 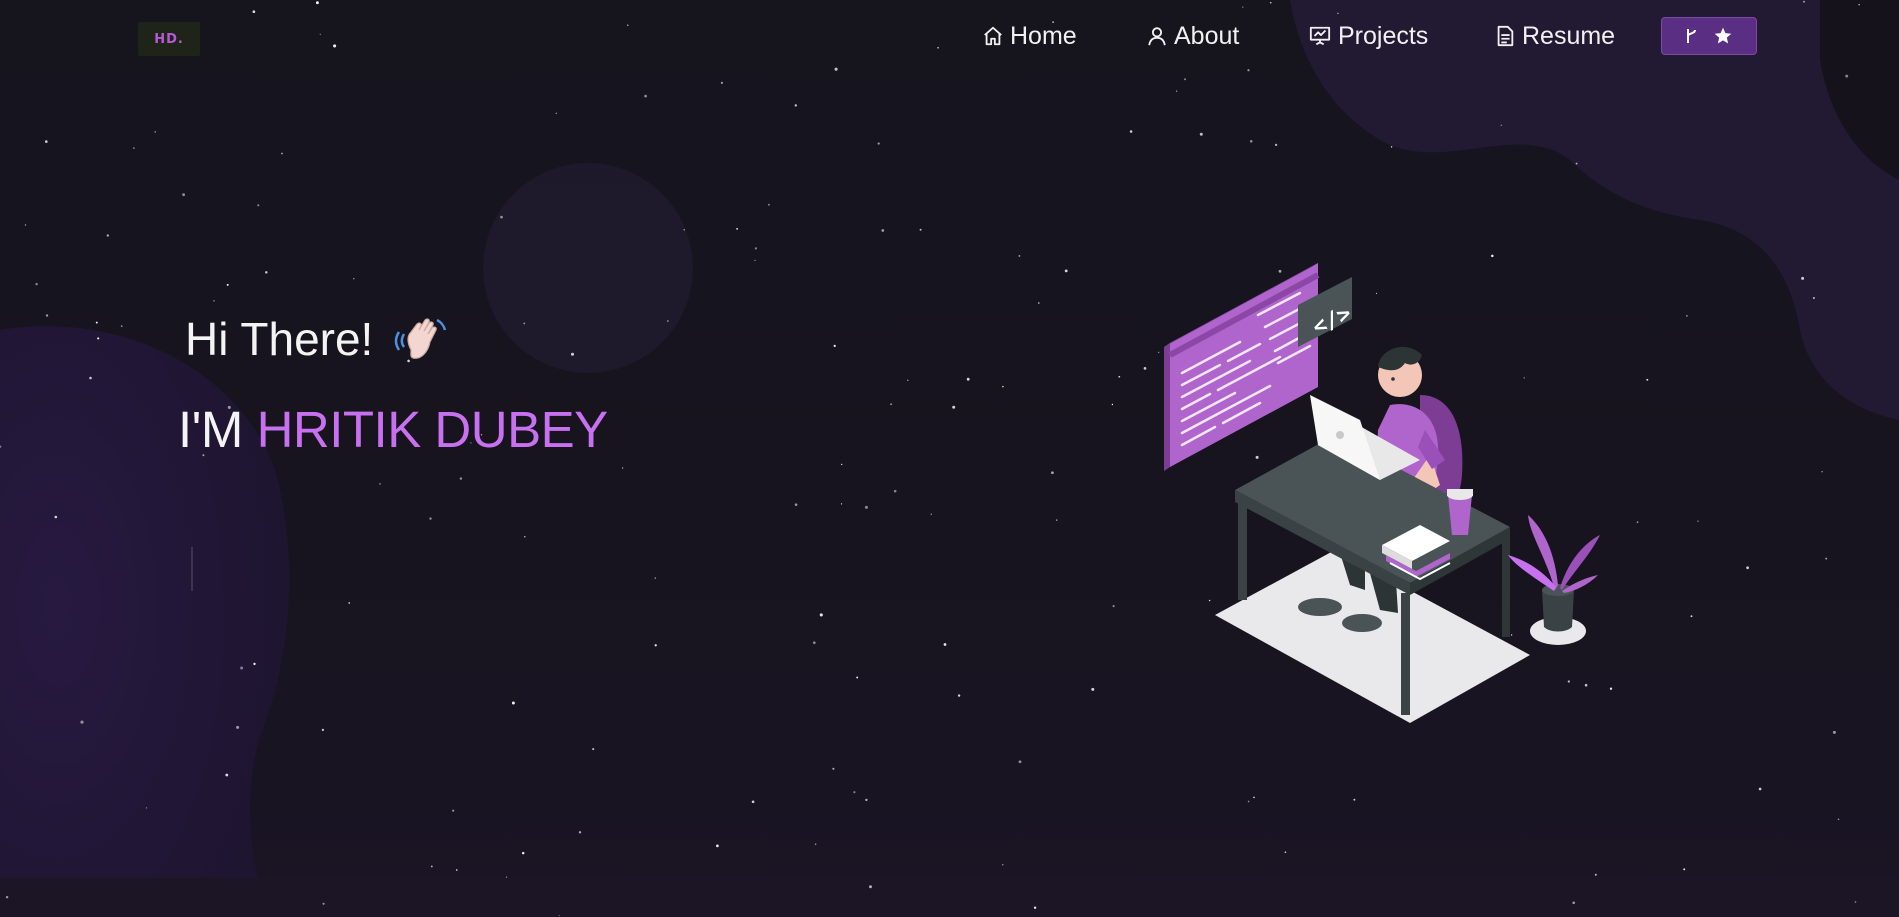 What do you see at coordinates (1383, 35) in the screenshot?
I see `nav-item-label: Projects` at bounding box center [1383, 35].